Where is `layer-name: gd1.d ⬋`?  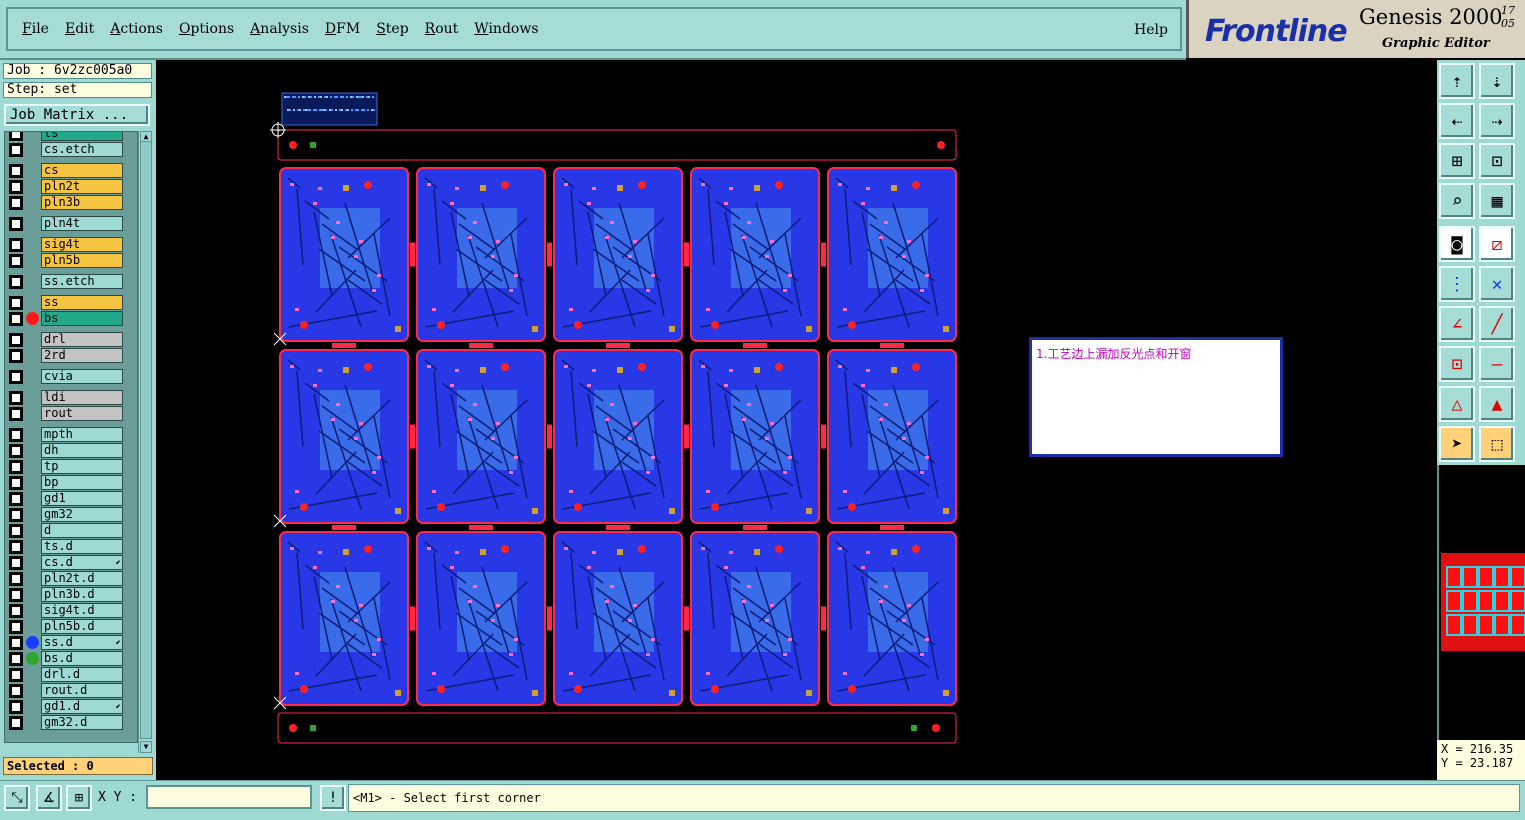
layer-name: gd1.d ⬋ is located at coordinates (82, 706).